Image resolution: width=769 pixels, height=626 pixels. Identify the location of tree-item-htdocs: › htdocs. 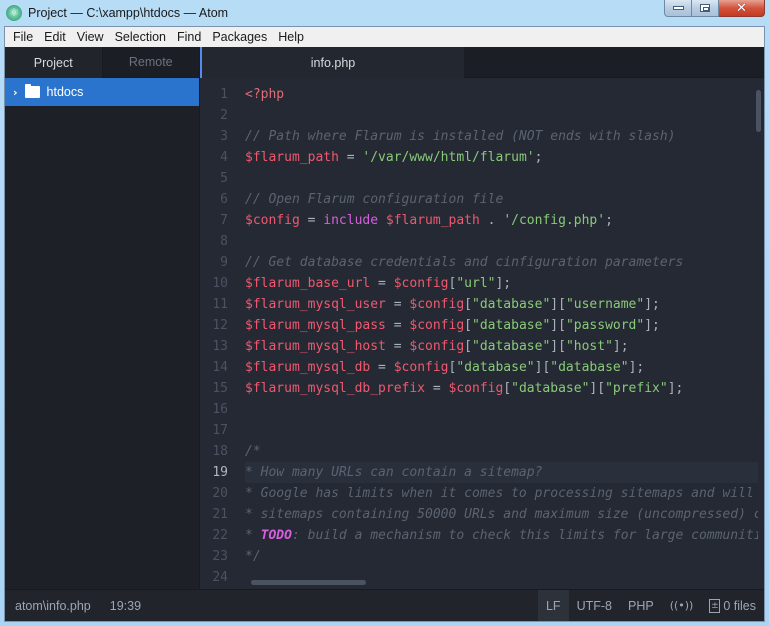
(102, 92).